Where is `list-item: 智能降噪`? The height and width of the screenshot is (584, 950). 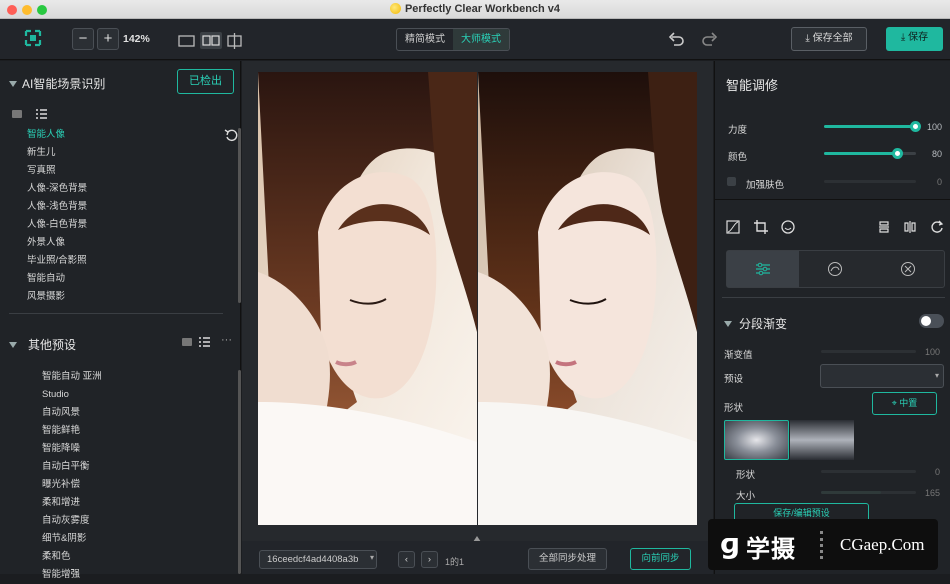
list-item: 智能降噪 is located at coordinates (132, 449).